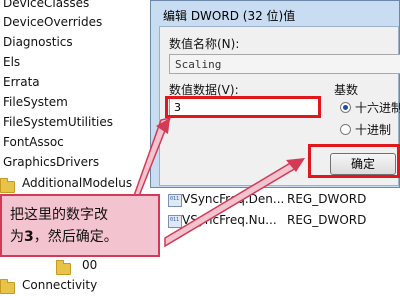 The image size is (400, 300). What do you see at coordinates (345, 129) in the screenshot?
I see `radio-decimal` at bounding box center [345, 129].